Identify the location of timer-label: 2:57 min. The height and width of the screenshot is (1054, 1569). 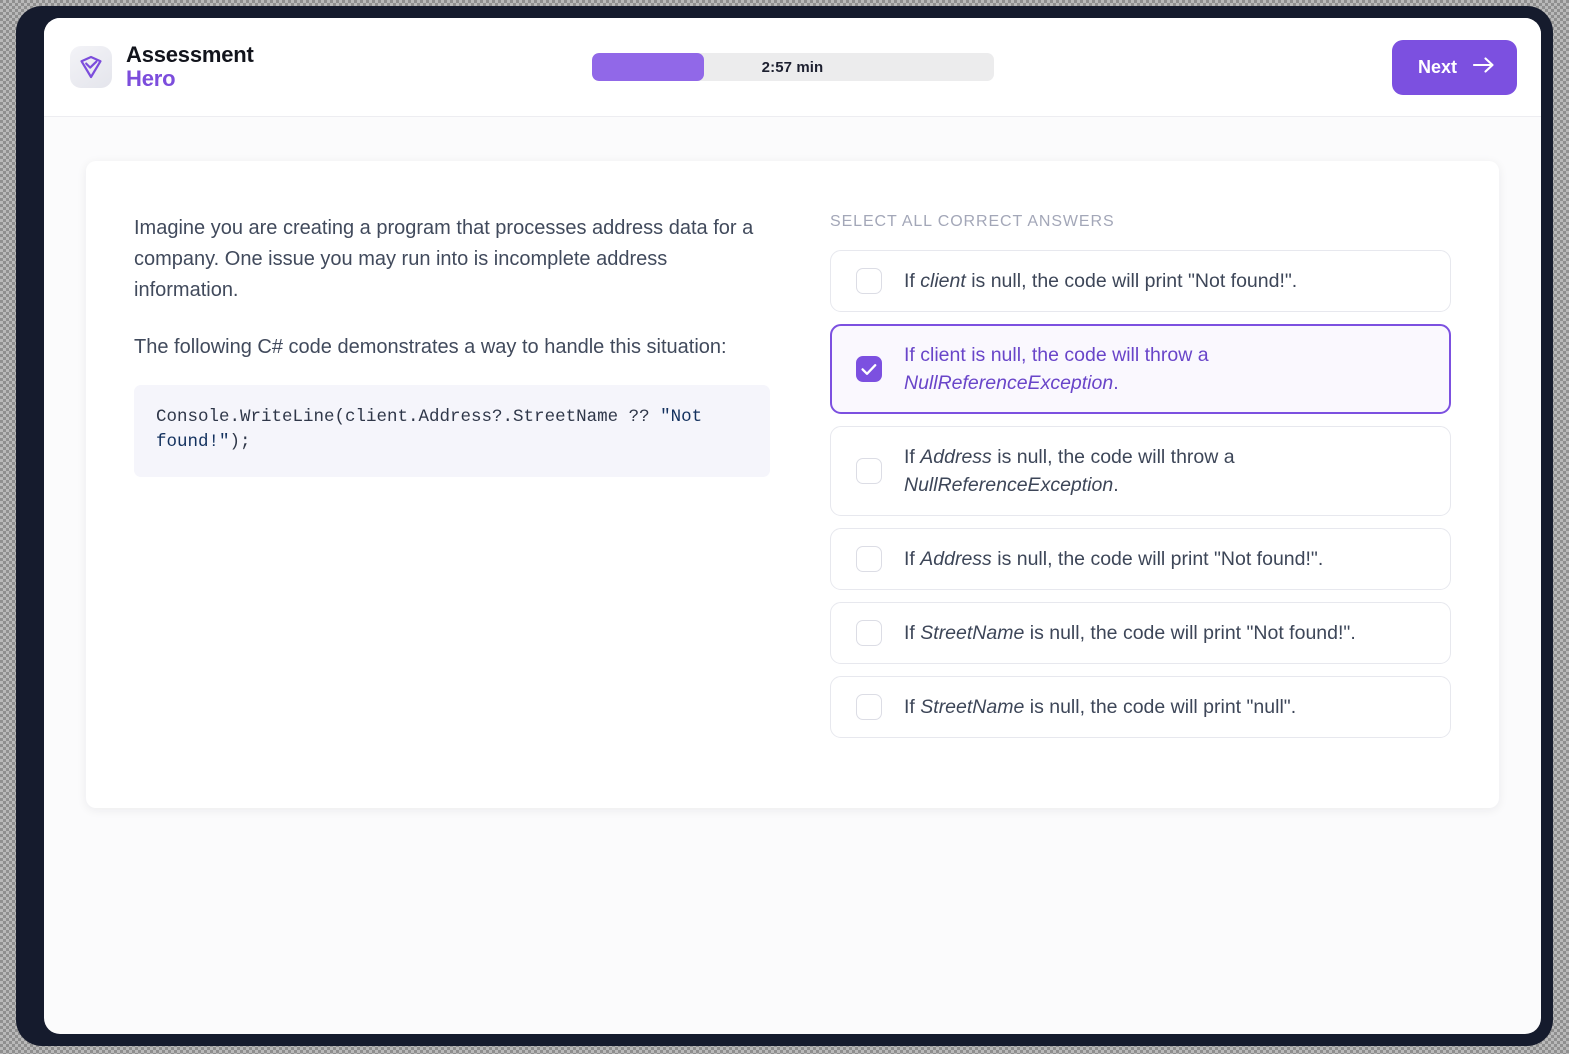
(792, 67).